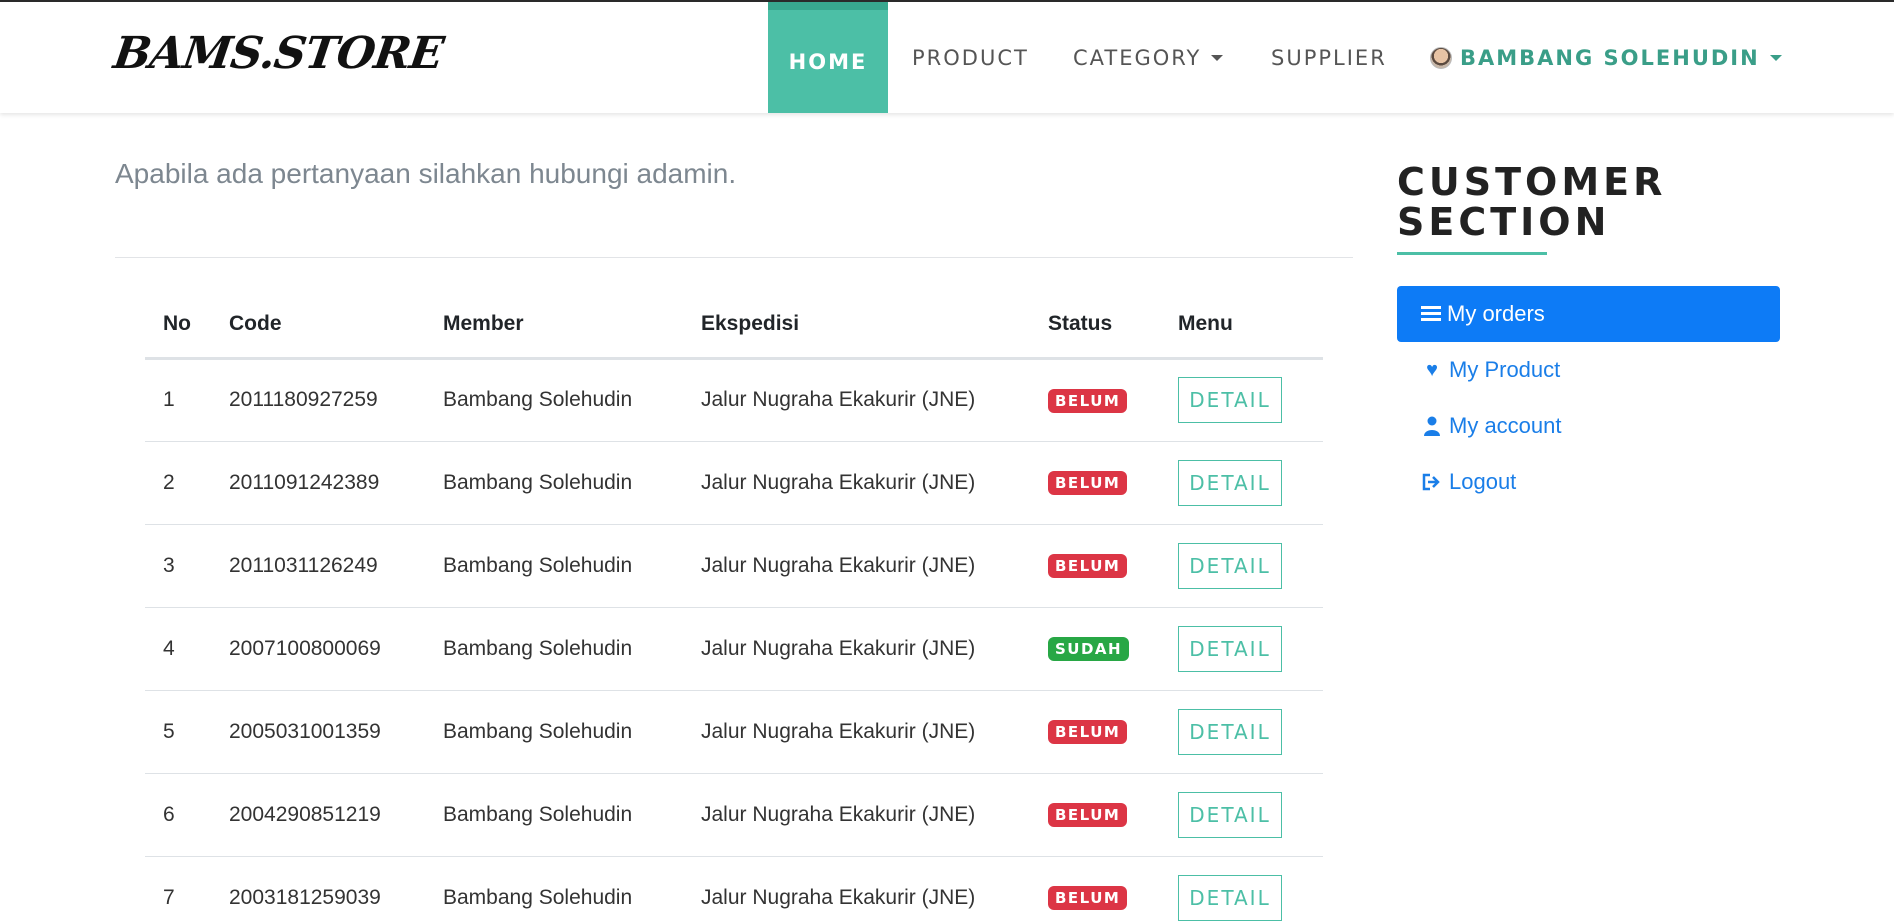 The width and height of the screenshot is (1894, 923). Describe the element at coordinates (1496, 313) in the screenshot. I see `menu-item-label: My orders` at that location.